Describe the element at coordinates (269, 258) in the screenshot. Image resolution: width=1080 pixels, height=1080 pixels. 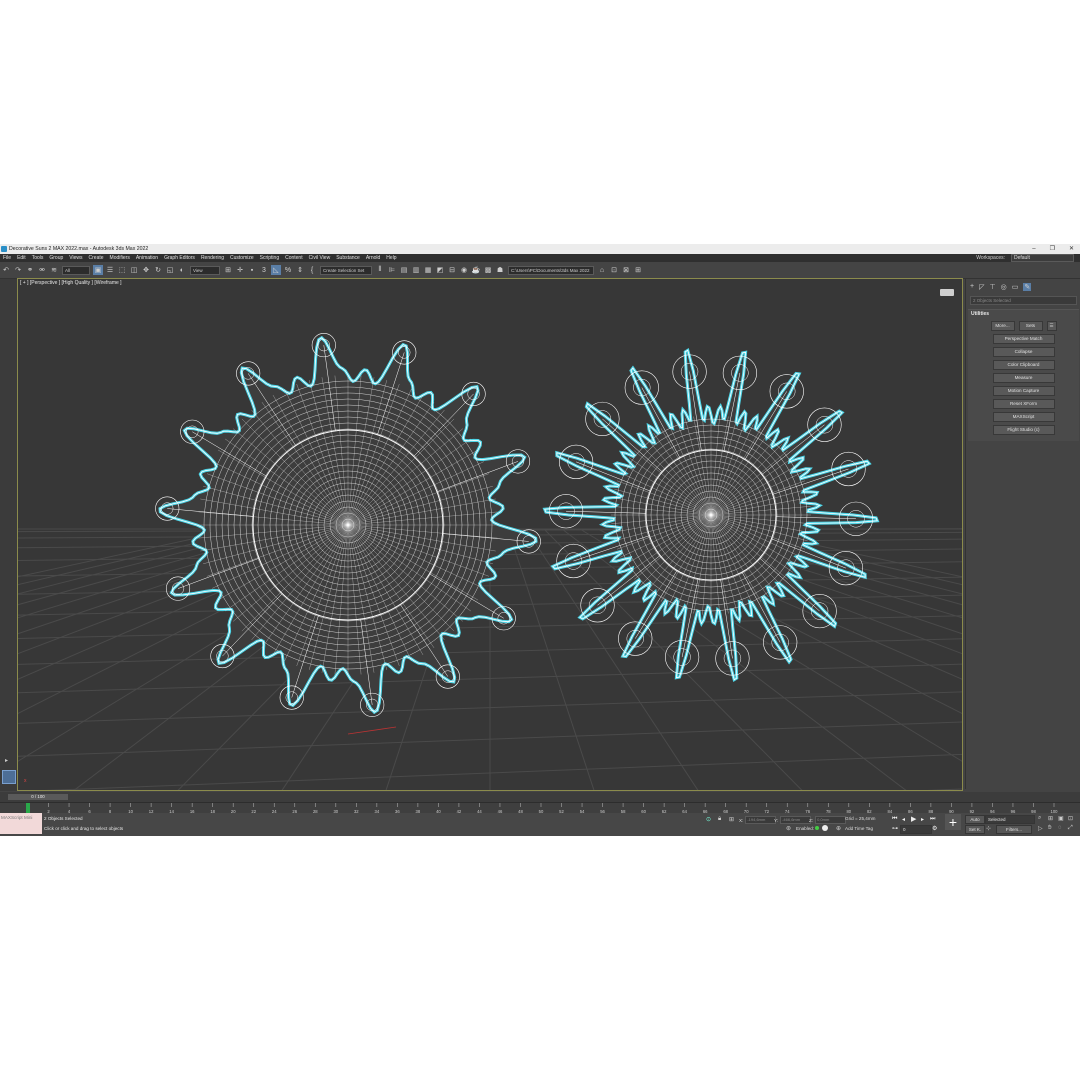
I see `menu-scripting: Scripting` at that location.